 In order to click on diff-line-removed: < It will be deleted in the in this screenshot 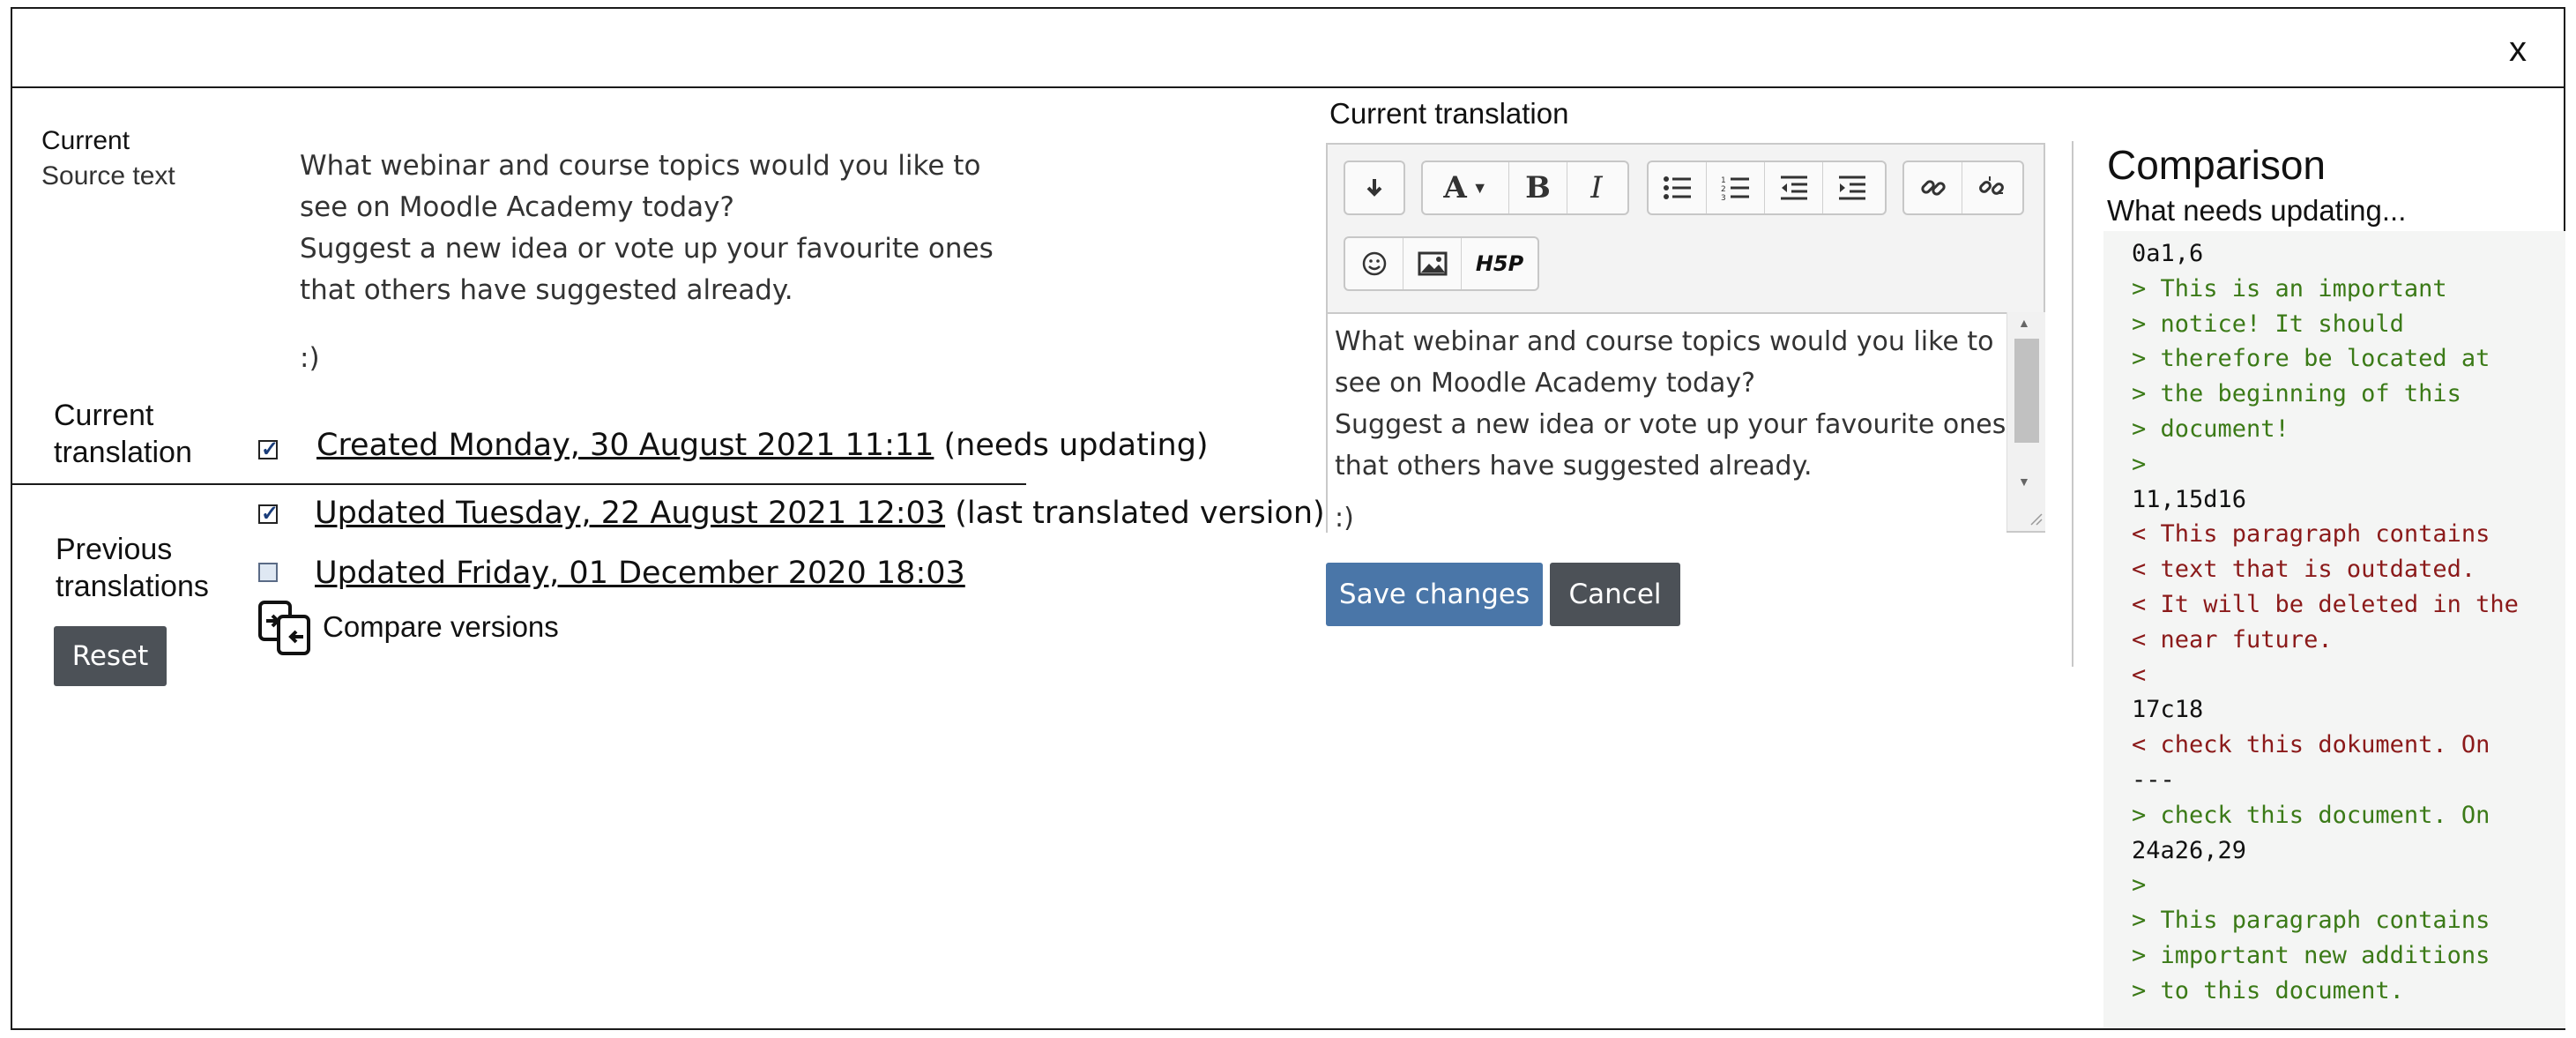, I will do `click(2325, 604)`.